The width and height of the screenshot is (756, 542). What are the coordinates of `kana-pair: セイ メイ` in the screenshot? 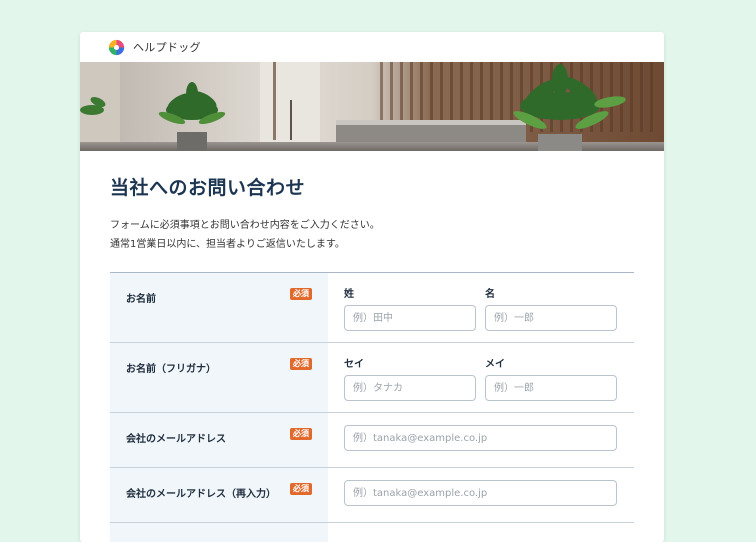 It's located at (481, 378).